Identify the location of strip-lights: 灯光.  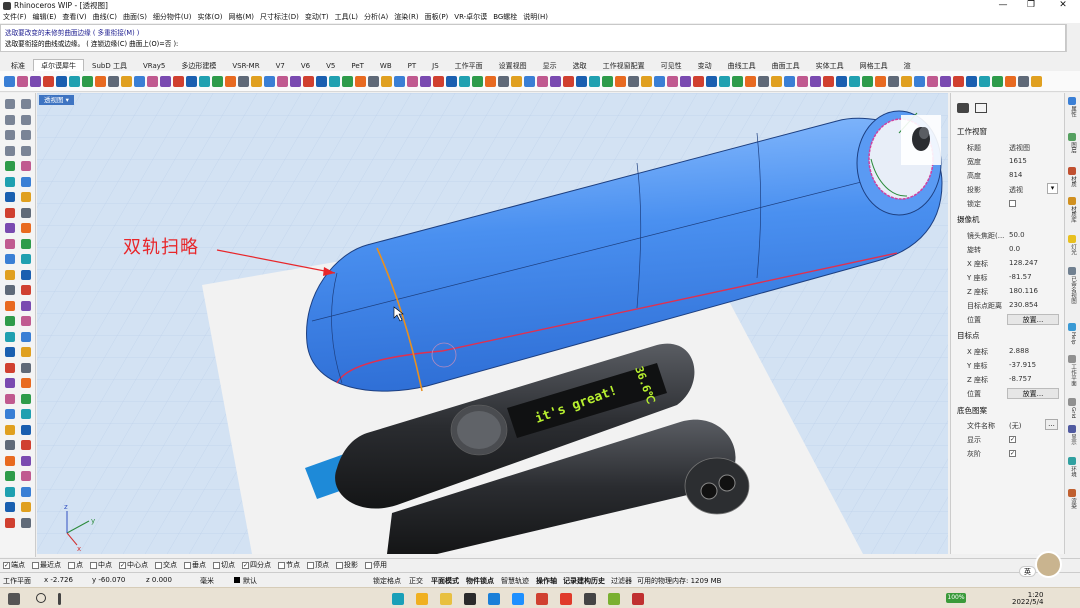
(1072, 249).